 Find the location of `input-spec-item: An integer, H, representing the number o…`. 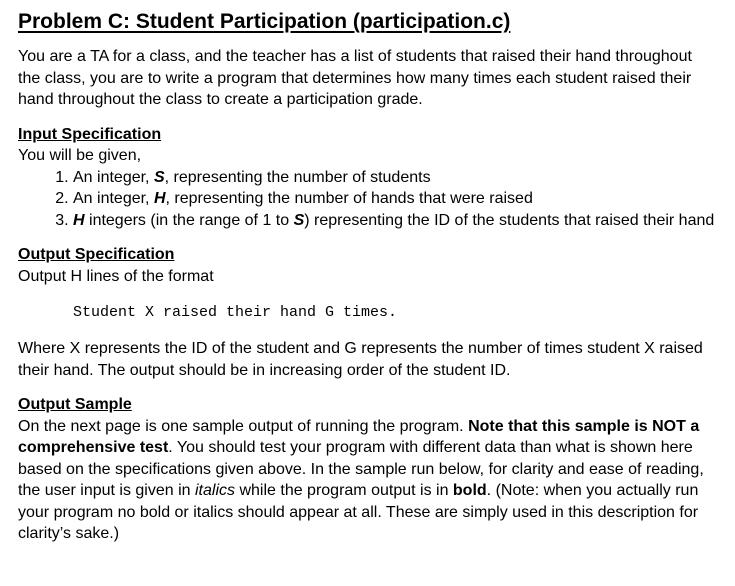

input-spec-item: An integer, H, representing the number o… is located at coordinates (395, 199).